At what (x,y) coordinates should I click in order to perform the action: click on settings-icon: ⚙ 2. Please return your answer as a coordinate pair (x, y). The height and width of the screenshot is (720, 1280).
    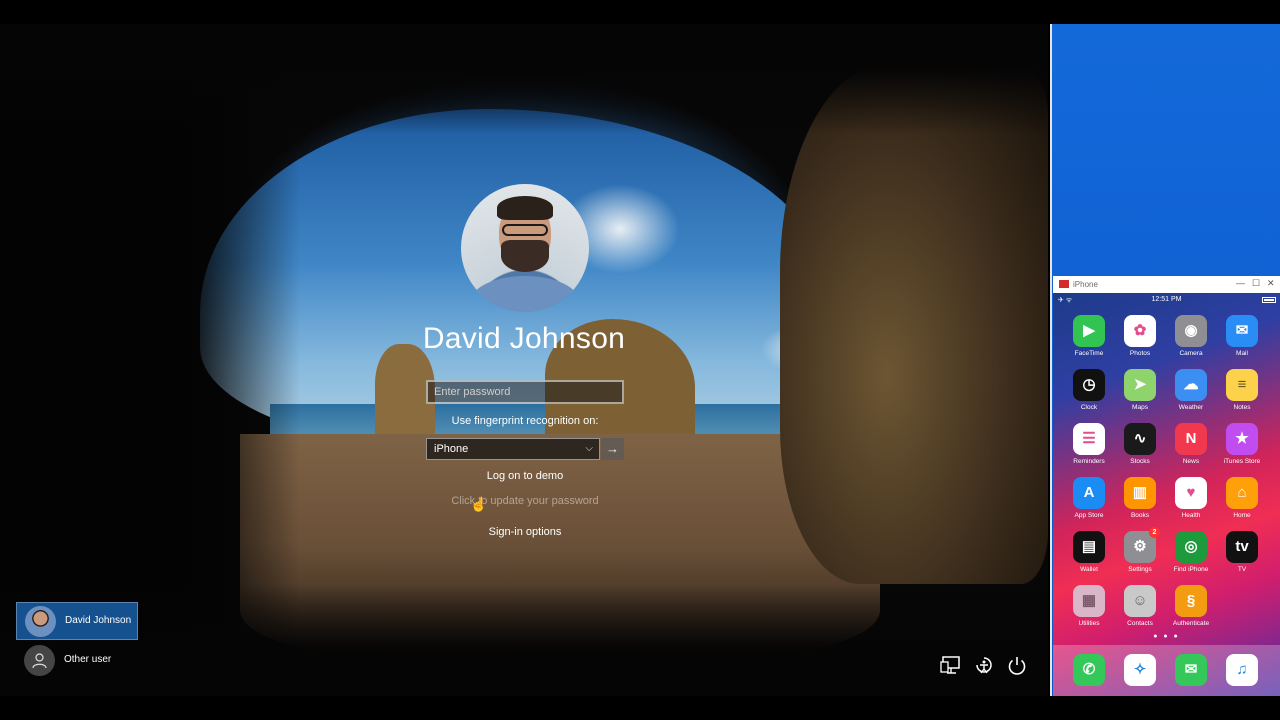
    Looking at the image, I should click on (1142, 545).